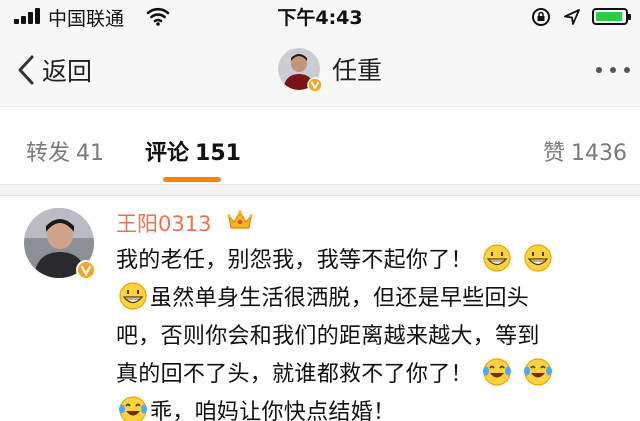 This screenshot has width=640, height=421. What do you see at coordinates (328, 336) in the screenshot?
I see `comment-line-3: 吧，否则你会和我们的距离越来越大，等到` at bounding box center [328, 336].